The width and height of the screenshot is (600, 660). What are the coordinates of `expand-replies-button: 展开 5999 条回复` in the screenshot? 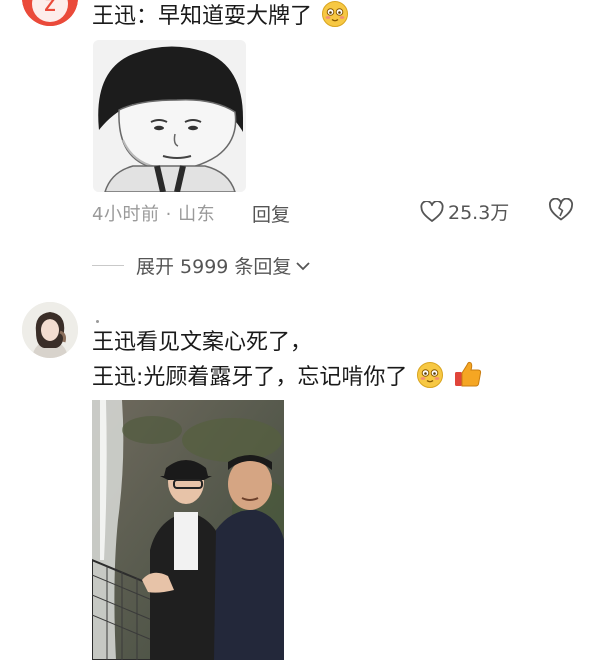 It's located at (201, 265).